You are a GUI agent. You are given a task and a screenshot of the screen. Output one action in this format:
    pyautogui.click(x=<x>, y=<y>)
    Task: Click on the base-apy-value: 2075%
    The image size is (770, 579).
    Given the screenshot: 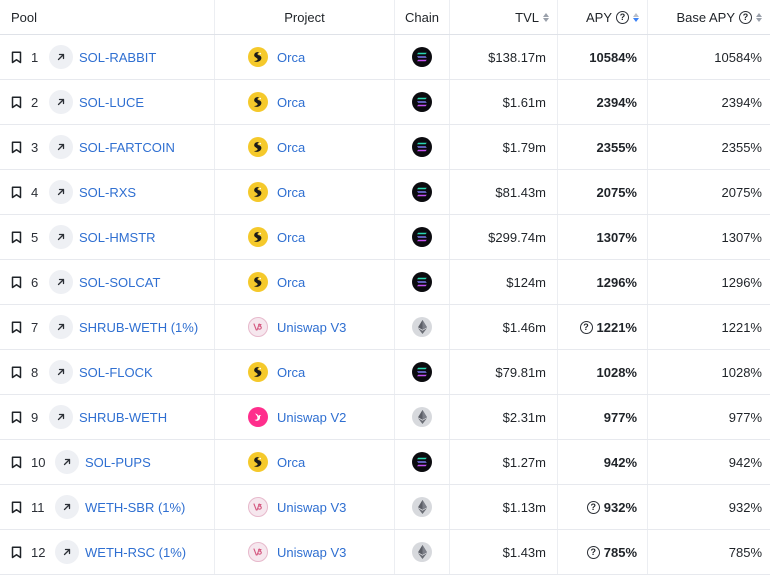 What is the action you would take?
    pyautogui.click(x=741, y=192)
    